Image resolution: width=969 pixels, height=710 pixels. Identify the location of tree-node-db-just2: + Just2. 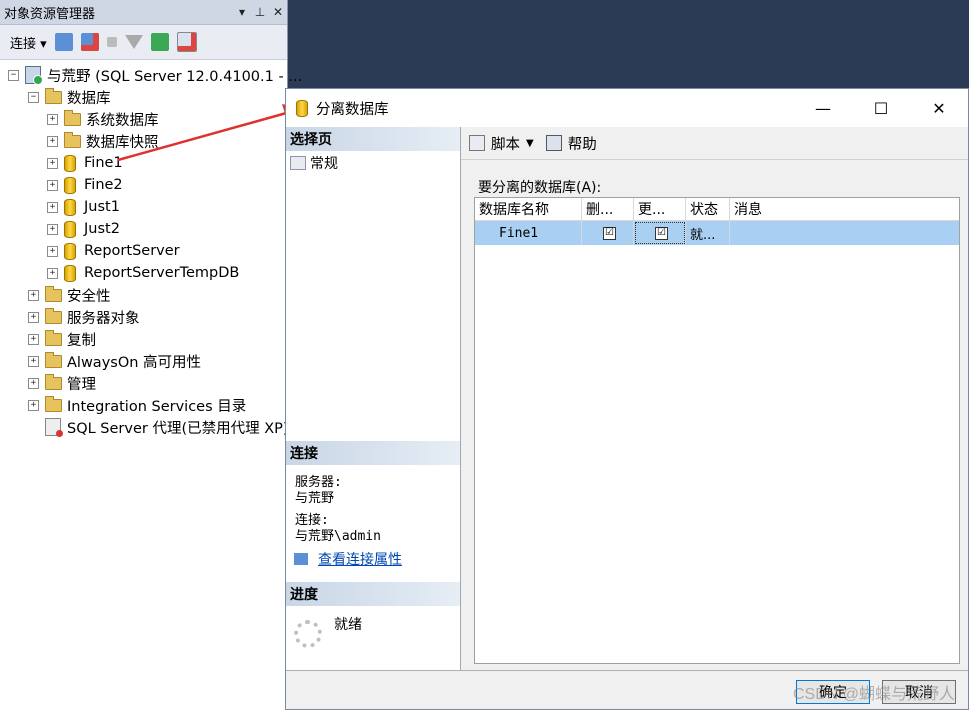
(83, 229).